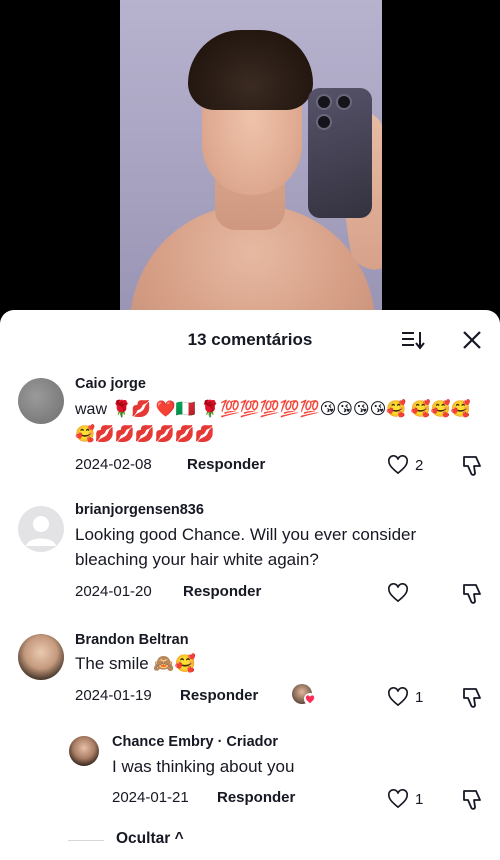 Image resolution: width=500 pixels, height=860 pixels. Describe the element at coordinates (413, 340) in the screenshot. I see `sort-icon` at that location.